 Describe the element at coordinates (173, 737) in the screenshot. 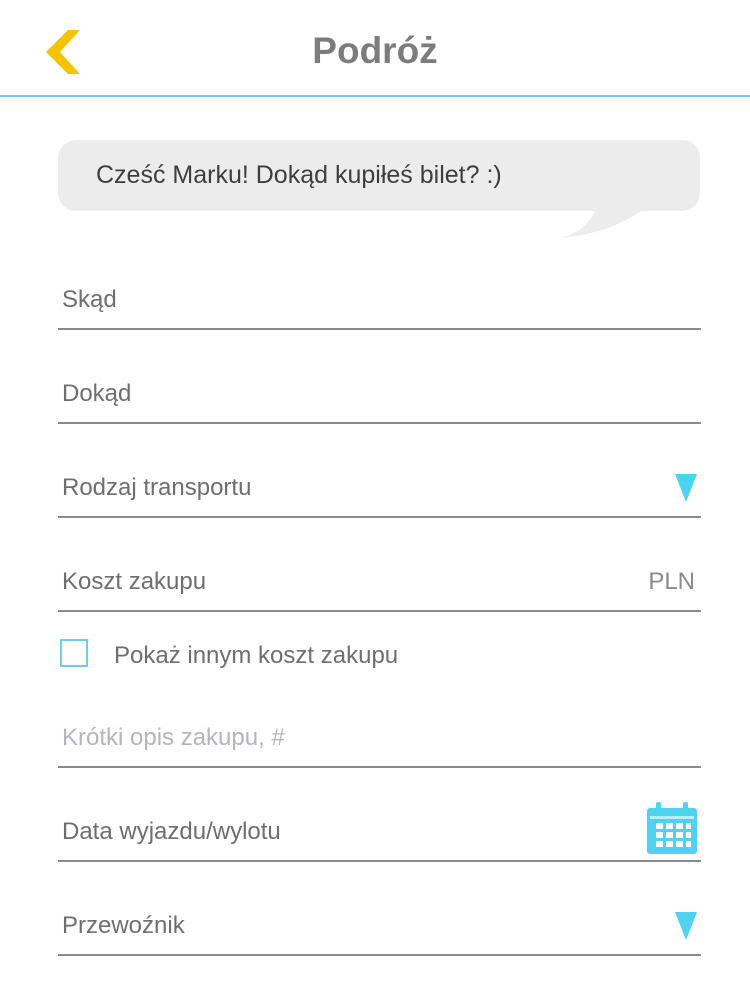

I see `description-placeholder: Krótki opis zakupu, #` at that location.